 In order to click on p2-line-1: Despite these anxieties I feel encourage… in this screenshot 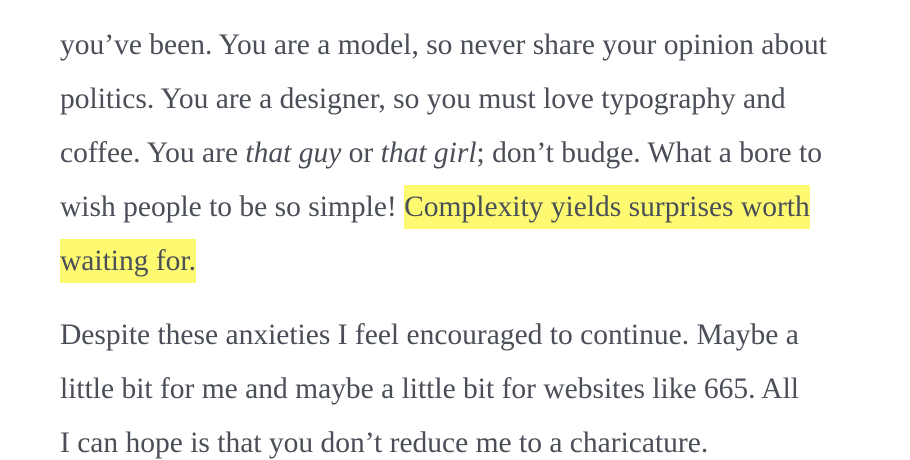, I will do `click(429, 335)`.